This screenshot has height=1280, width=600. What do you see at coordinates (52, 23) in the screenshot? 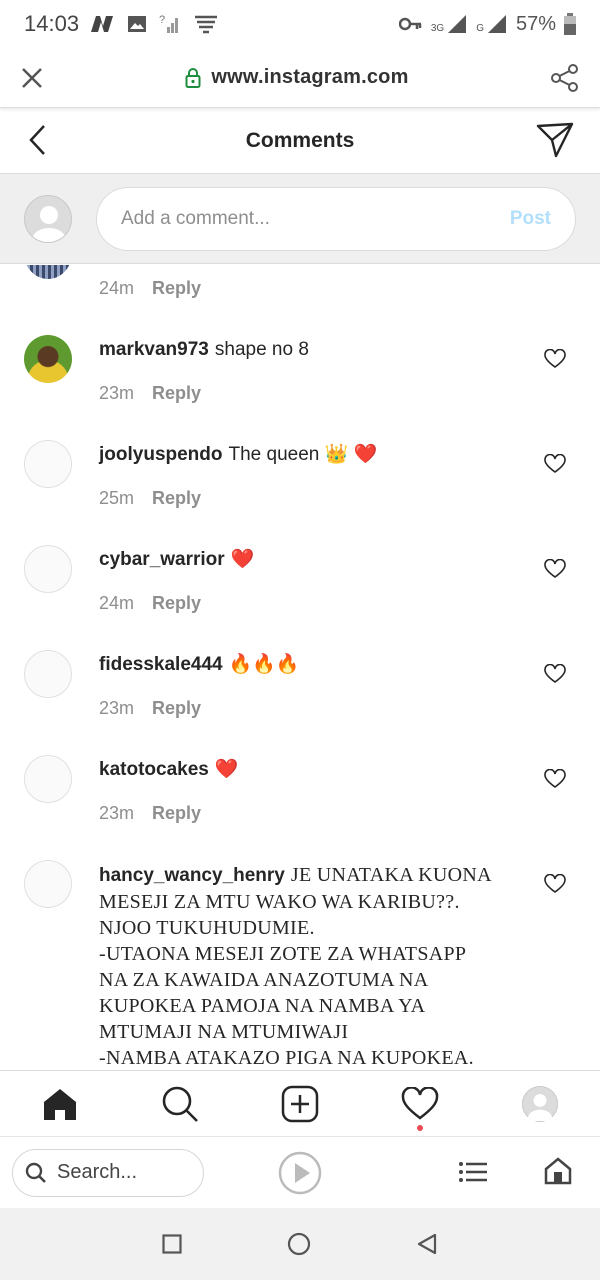
I see `status-time: 14:03` at bounding box center [52, 23].